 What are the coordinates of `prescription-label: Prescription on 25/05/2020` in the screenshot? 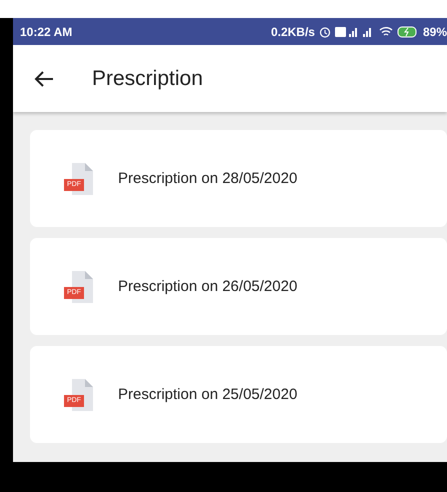 It's located at (208, 394).